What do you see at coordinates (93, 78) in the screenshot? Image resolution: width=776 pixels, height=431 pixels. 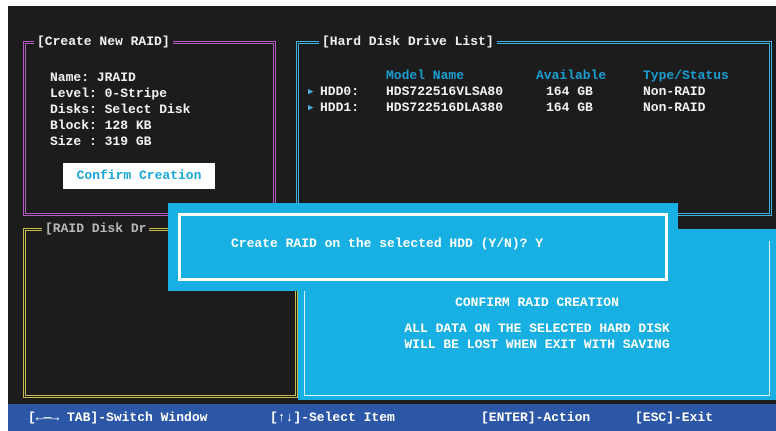 I see `raid-name-field: Name: JRAID` at bounding box center [93, 78].